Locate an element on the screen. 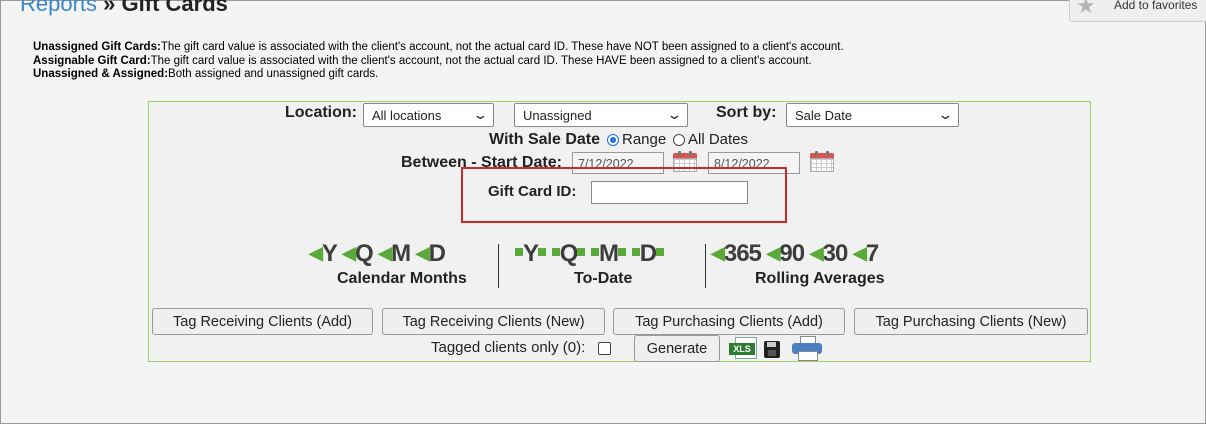 The image size is (1206, 424). radio-all-dates-label: All Dates is located at coordinates (718, 139).